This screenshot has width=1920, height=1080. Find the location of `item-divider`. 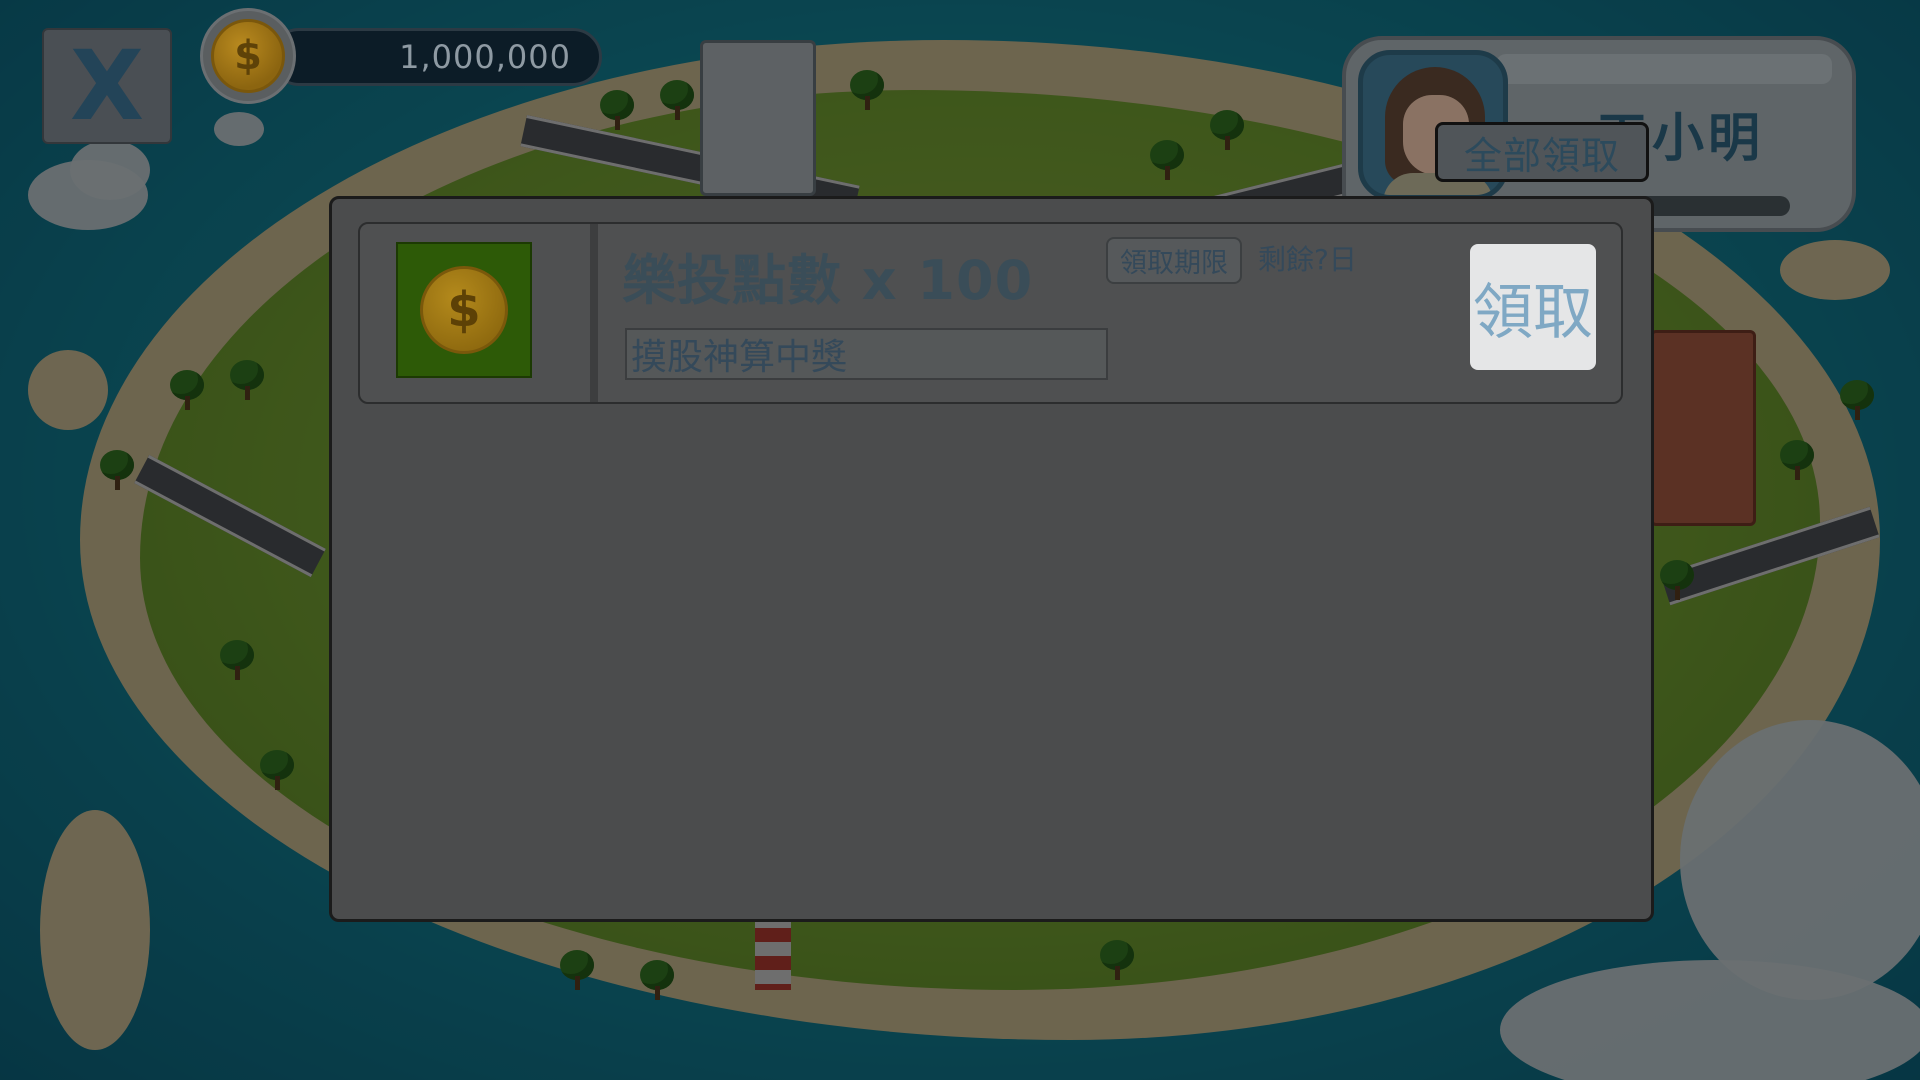

item-divider is located at coordinates (594, 313).